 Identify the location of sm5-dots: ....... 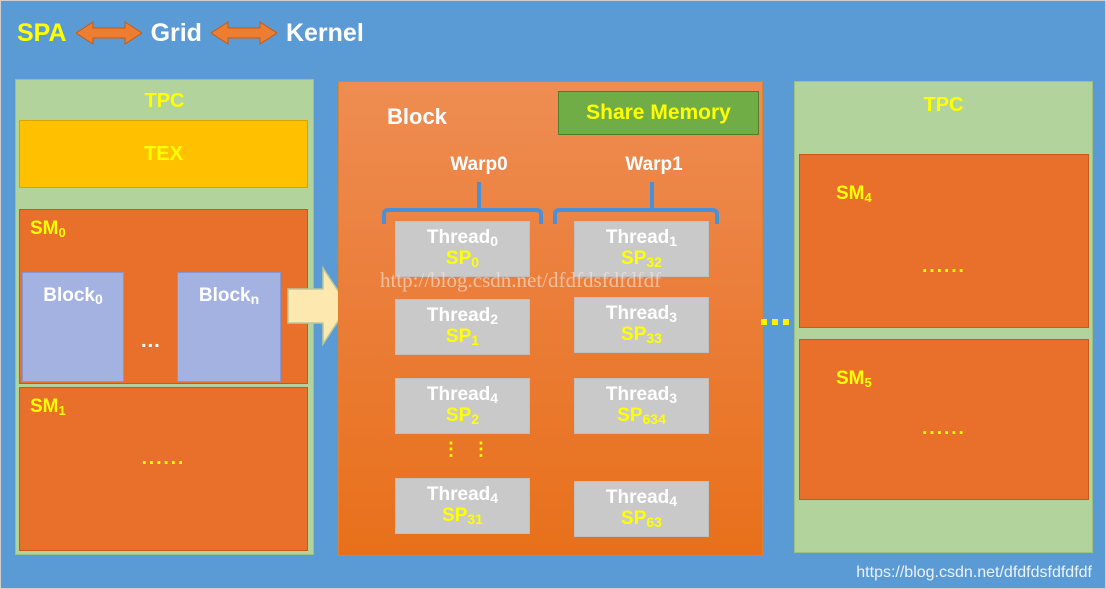
(944, 428).